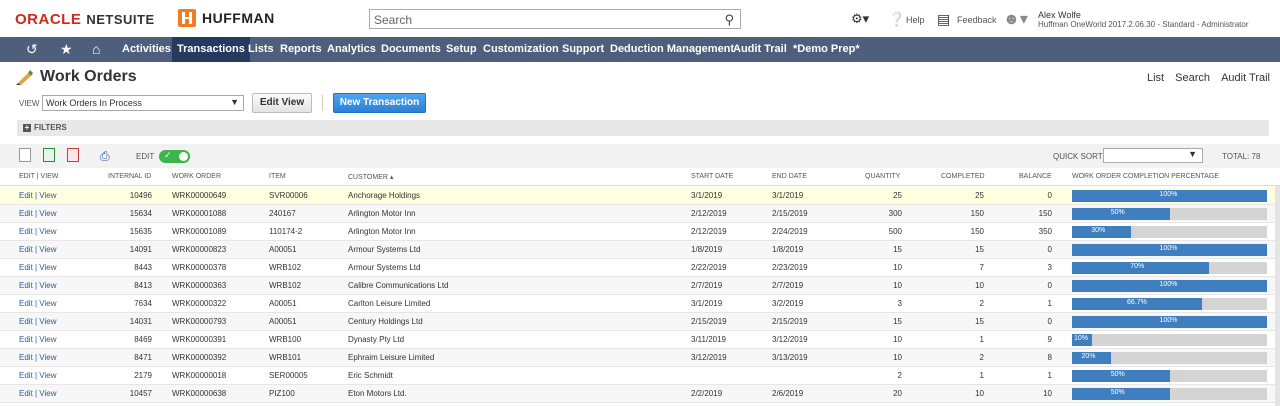 This screenshot has height=406, width=1280. I want to click on cell-internal-id: 10457, so click(140, 393).